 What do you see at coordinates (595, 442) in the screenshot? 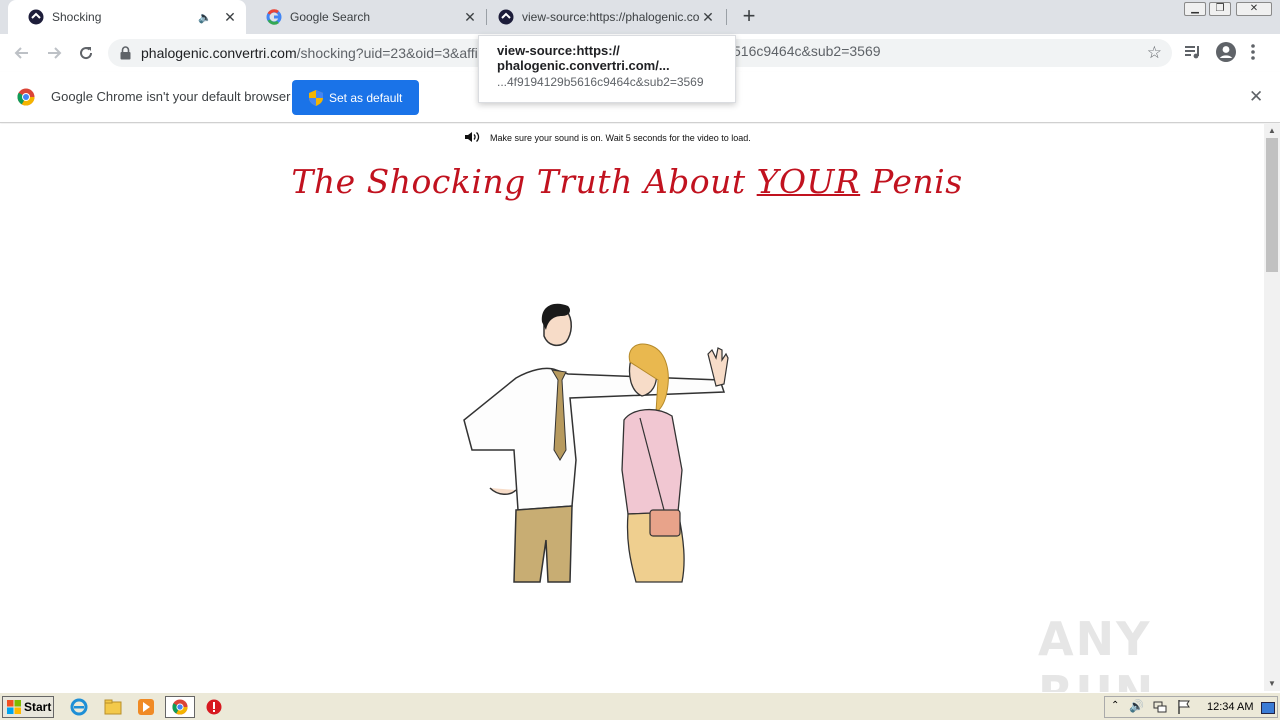
I see `couple-illustration` at bounding box center [595, 442].